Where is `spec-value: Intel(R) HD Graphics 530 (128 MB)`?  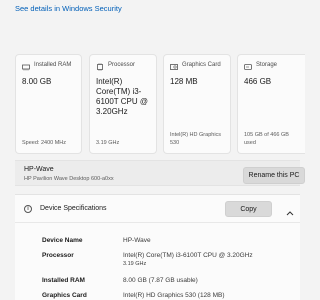 spec-value: Intel(R) HD Graphics 530 (128 MB) is located at coordinates (174, 295).